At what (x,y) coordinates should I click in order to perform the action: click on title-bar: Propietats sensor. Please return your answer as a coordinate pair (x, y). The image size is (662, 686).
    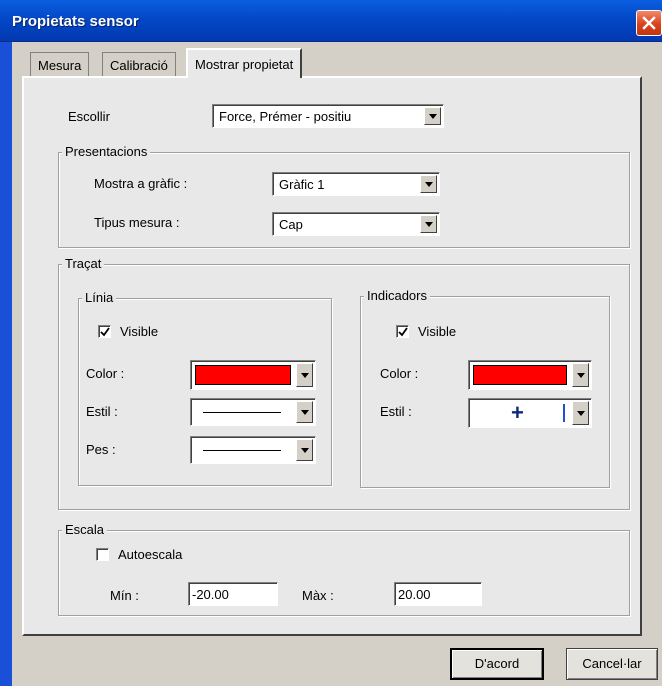
    Looking at the image, I should click on (331, 21).